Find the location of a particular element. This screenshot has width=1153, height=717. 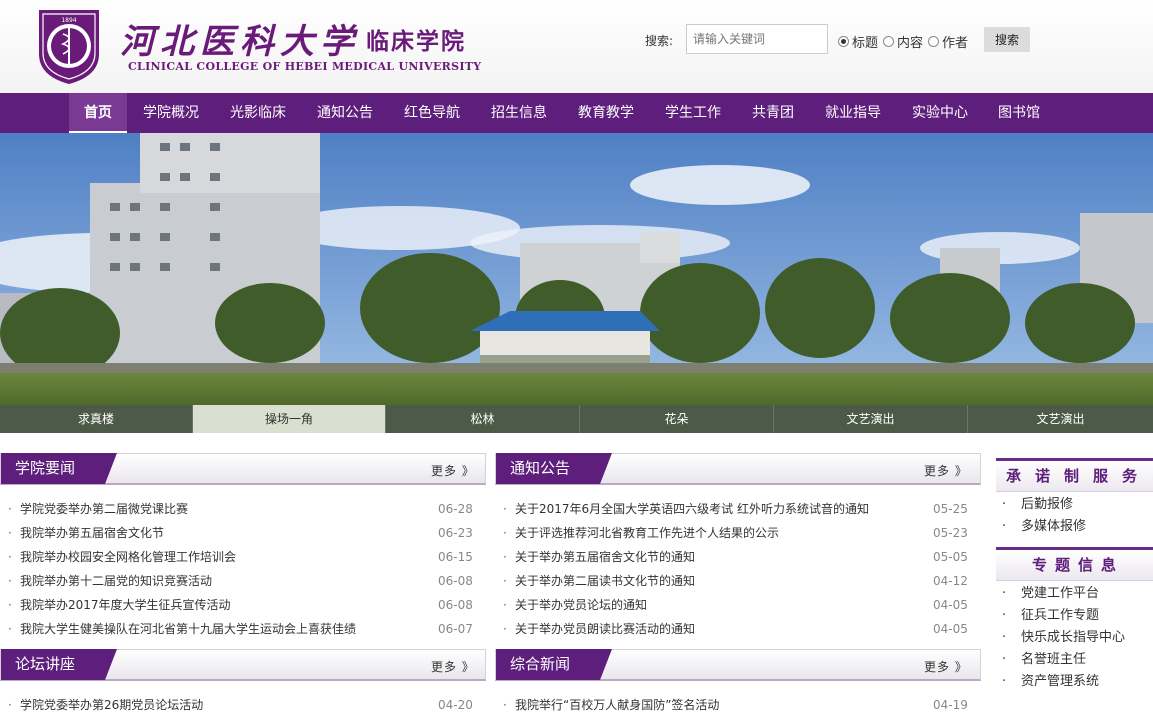

item-title: 我院大学生健美操队在河北省第十九届大学生运动会上喜获佳绩 is located at coordinates (188, 629).